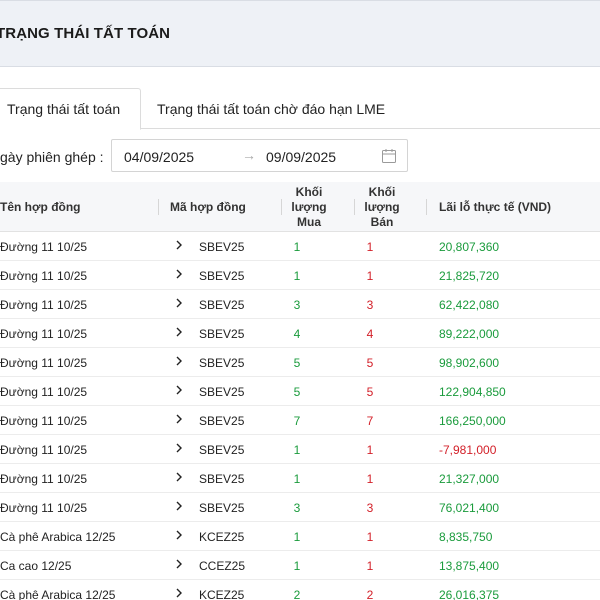 Image resolution: width=600 pixels, height=600 pixels. I want to click on table-row: Đường 11 10/25 SBEV25 5 5 122,904,850, so click(300, 391).